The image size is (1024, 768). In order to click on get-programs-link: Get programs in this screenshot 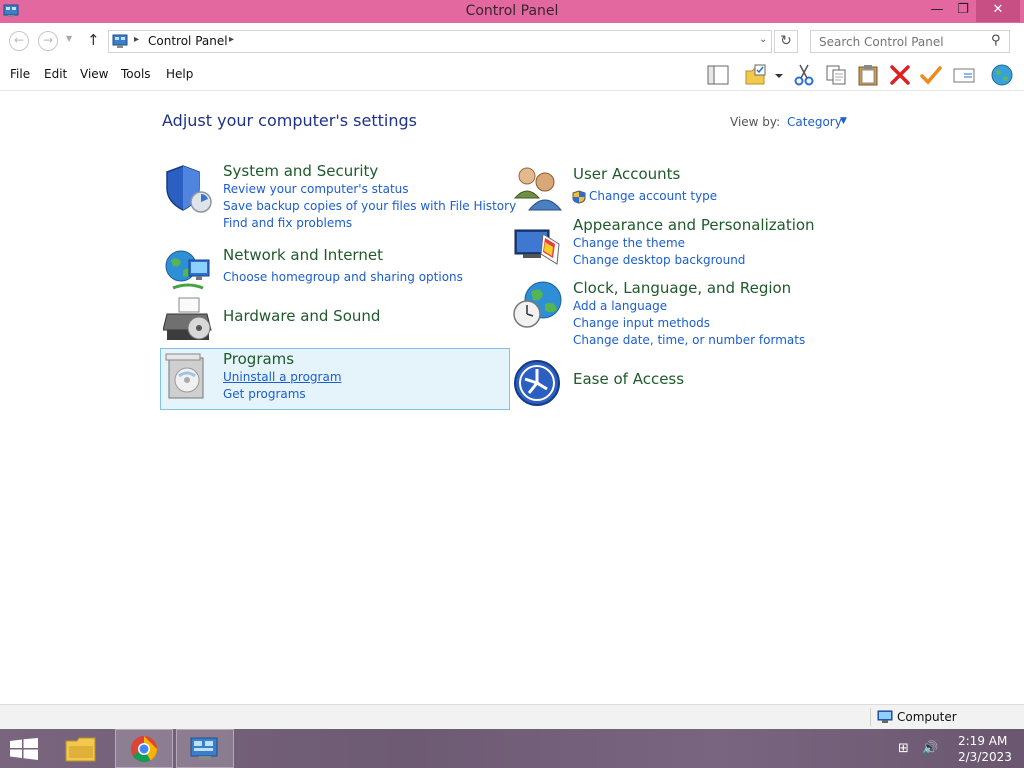, I will do `click(264, 394)`.